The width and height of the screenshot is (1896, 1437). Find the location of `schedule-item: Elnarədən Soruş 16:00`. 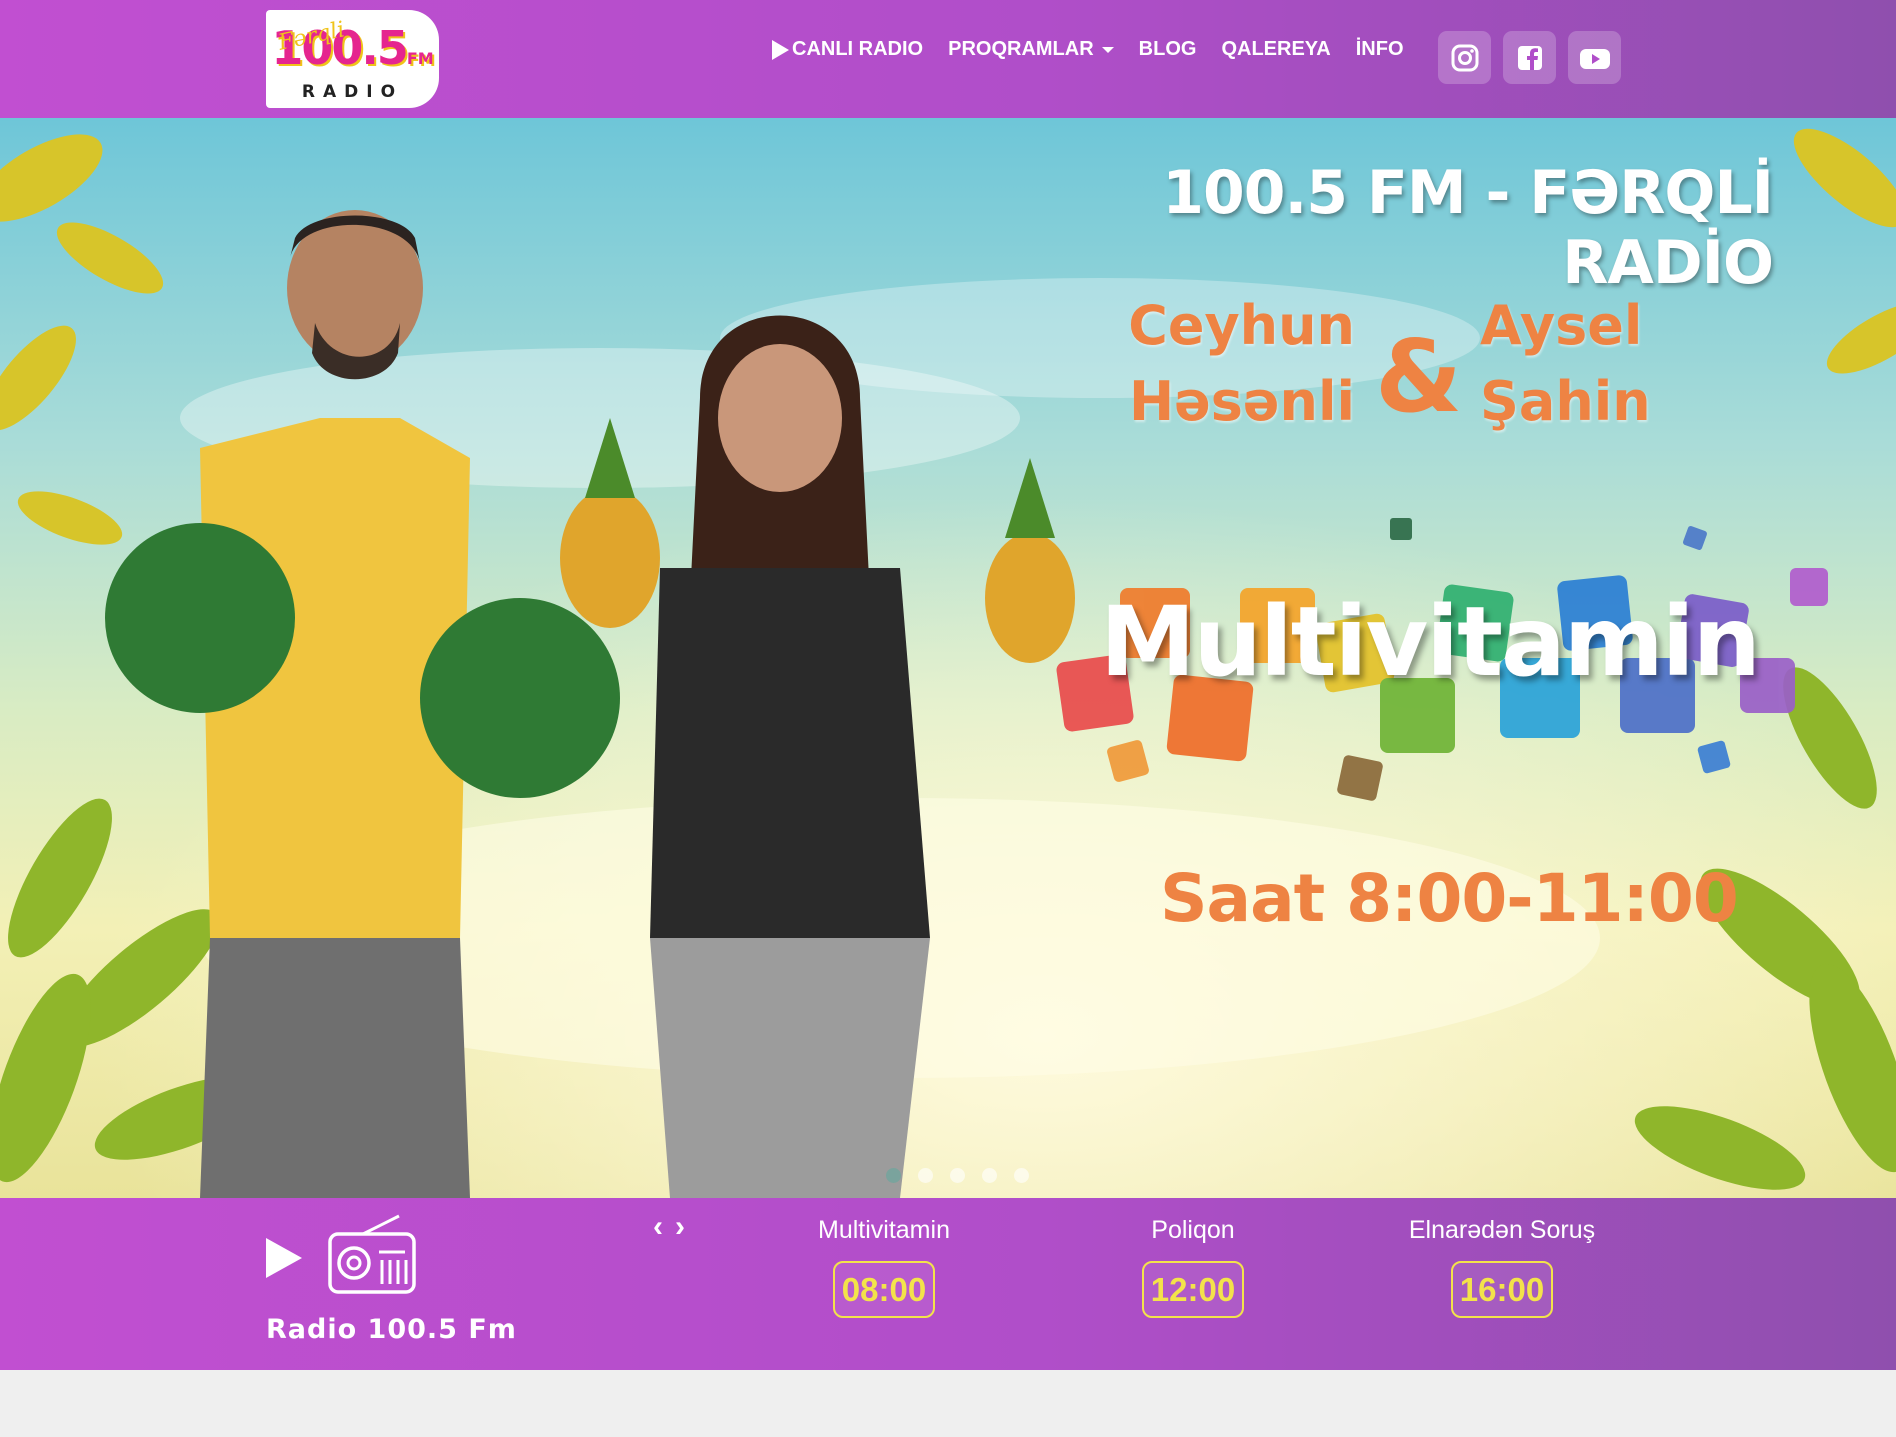

schedule-item: Elnarədən Soruş 16:00 is located at coordinates (1502, 1267).